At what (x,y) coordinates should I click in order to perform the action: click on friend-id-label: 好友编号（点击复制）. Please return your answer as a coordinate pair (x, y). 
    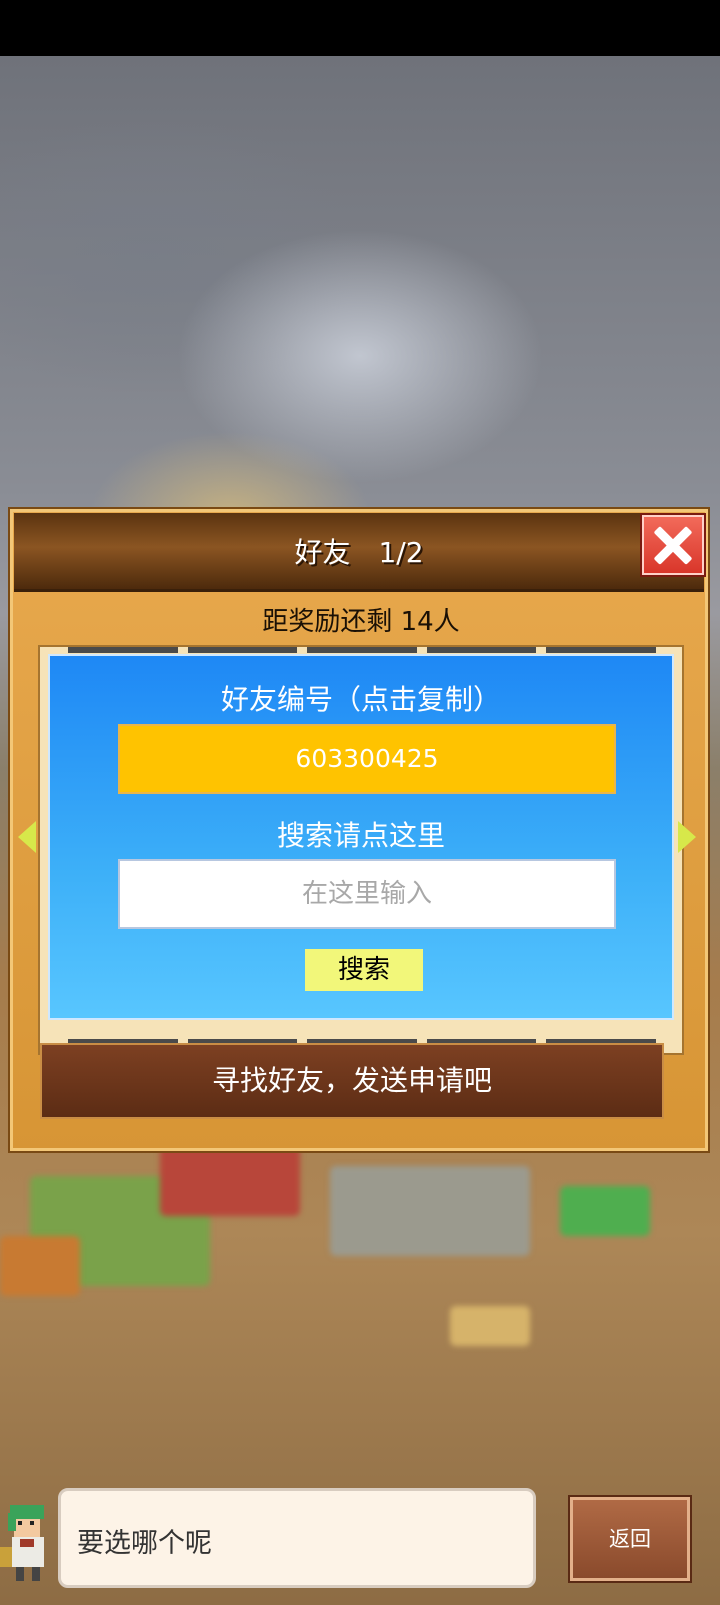
    Looking at the image, I should click on (360, 699).